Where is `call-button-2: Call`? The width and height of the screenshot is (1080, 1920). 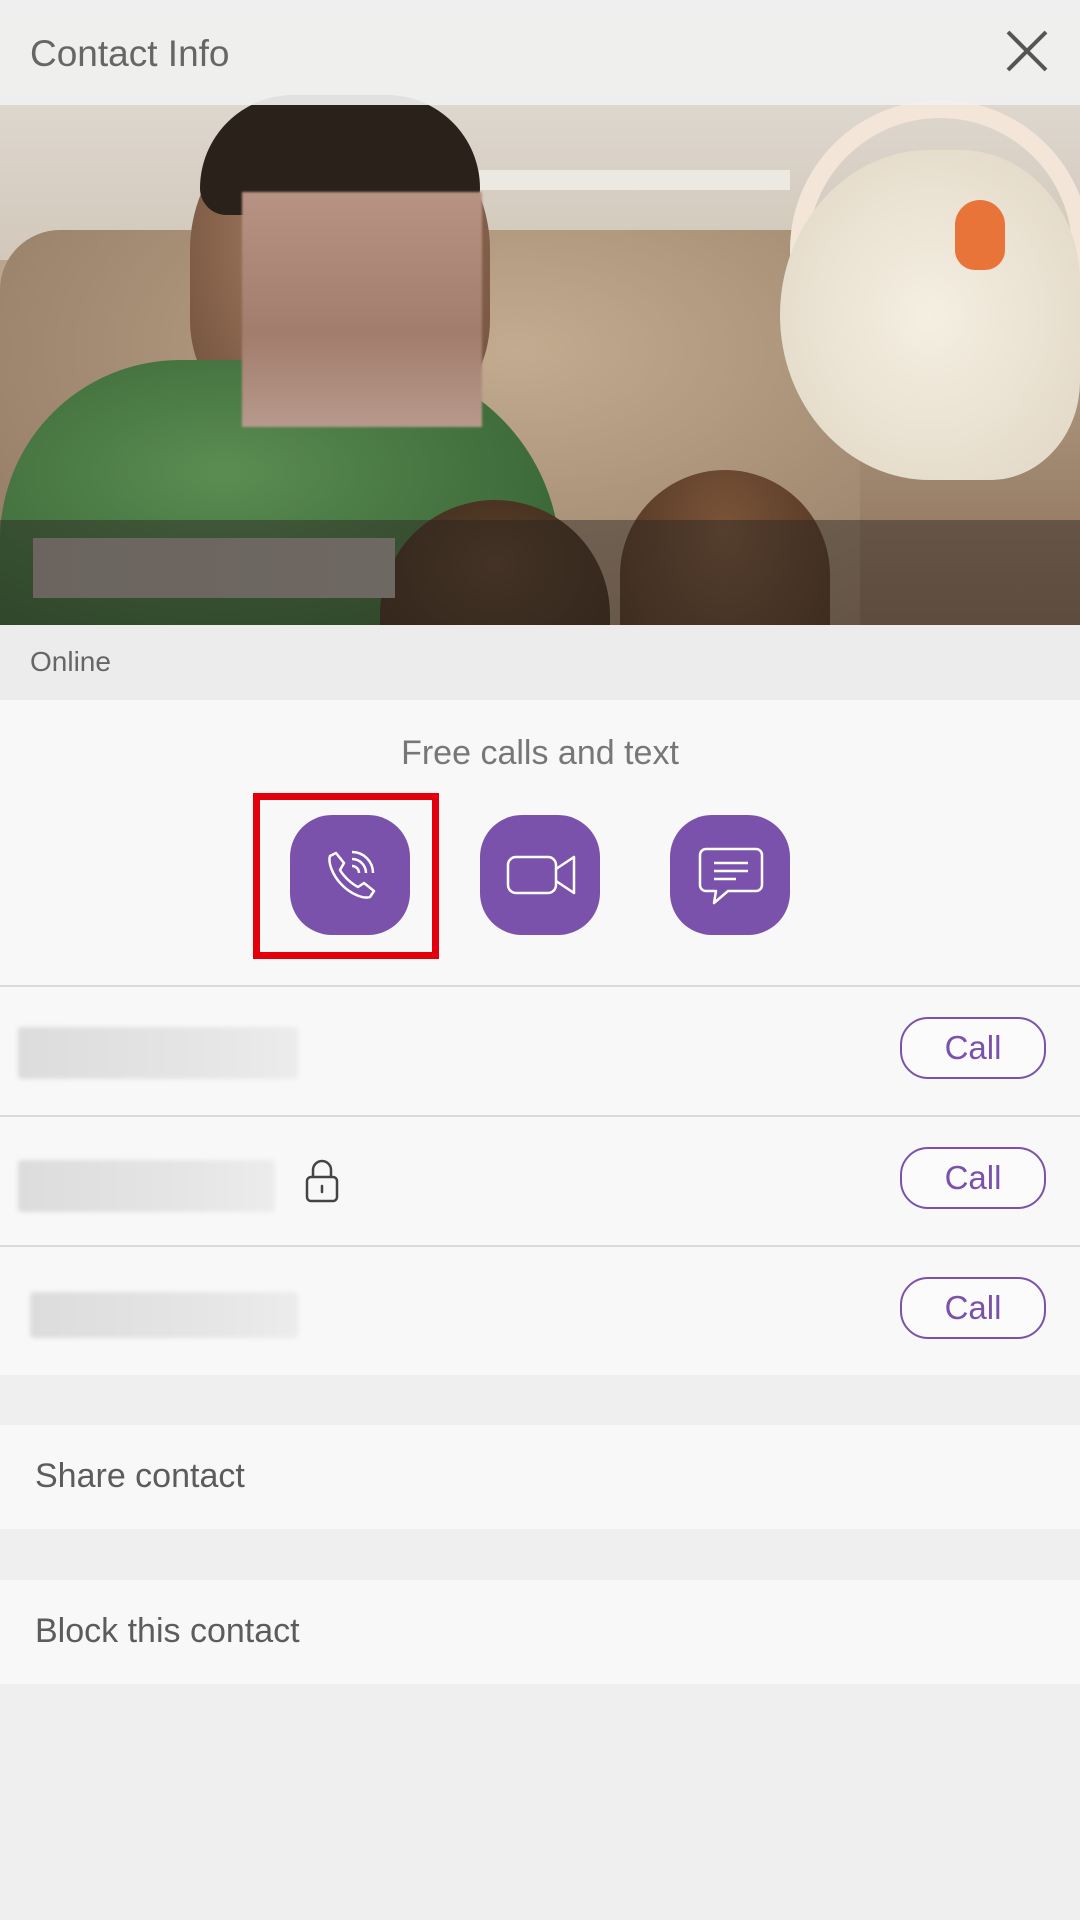
call-button-2: Call is located at coordinates (973, 1178).